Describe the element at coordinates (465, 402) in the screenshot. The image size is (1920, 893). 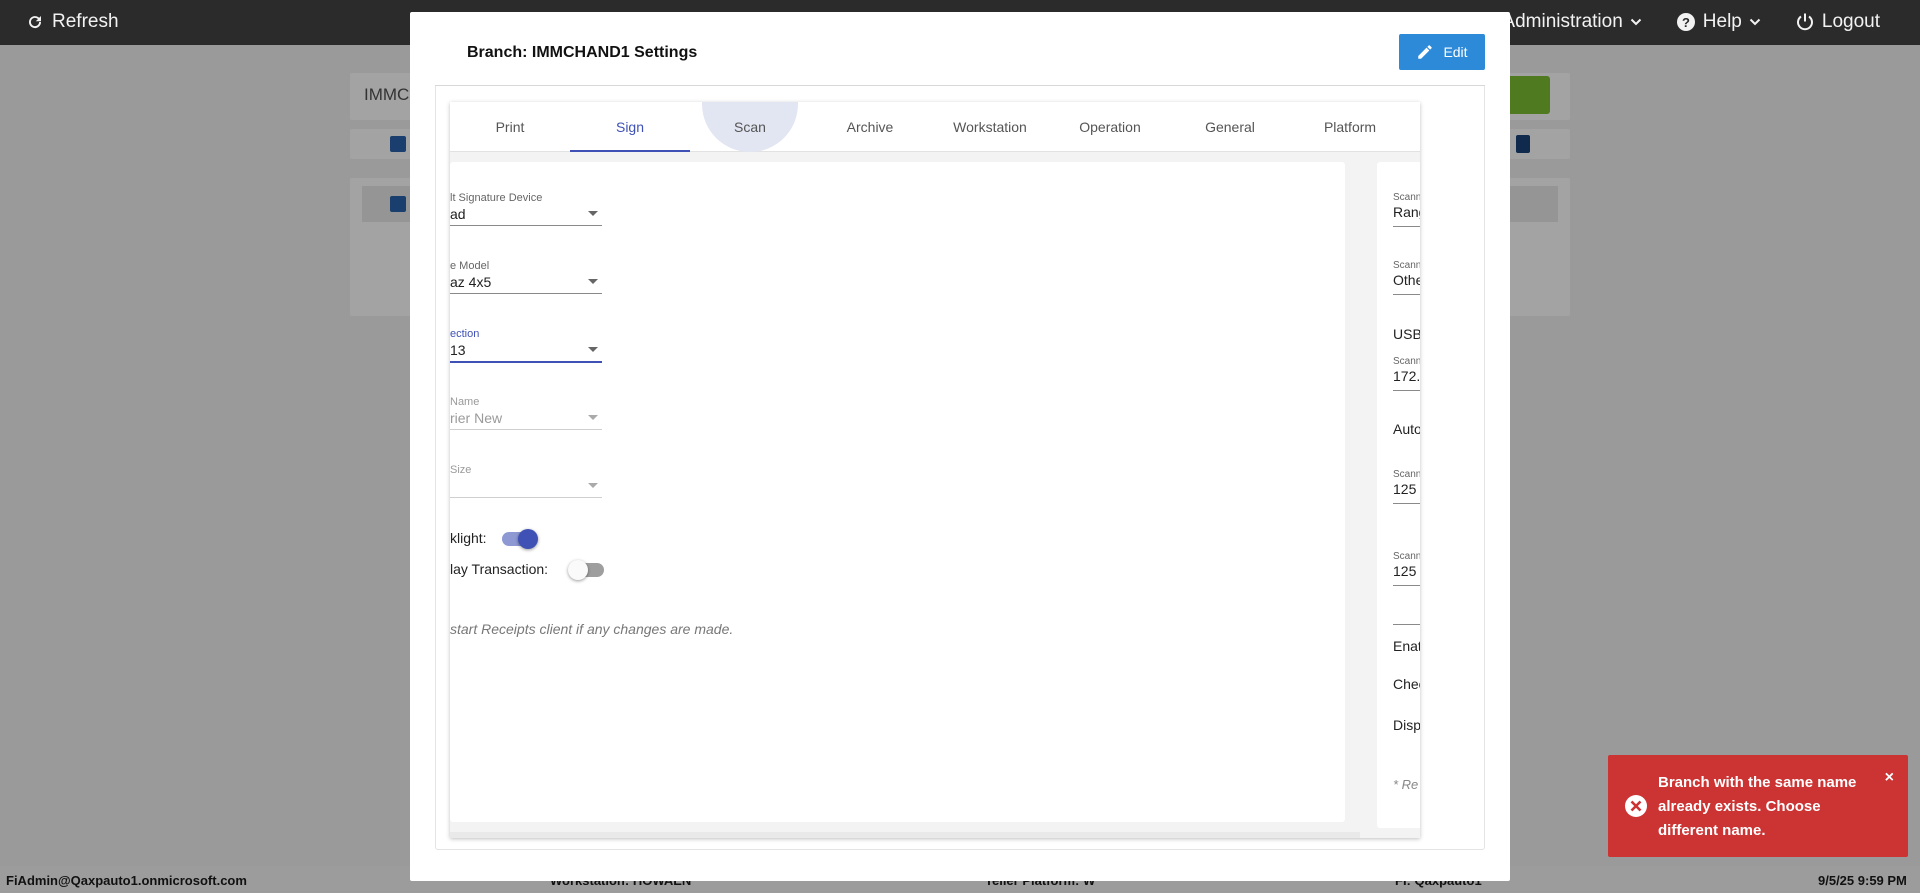
I see `font-name-label: Name` at that location.